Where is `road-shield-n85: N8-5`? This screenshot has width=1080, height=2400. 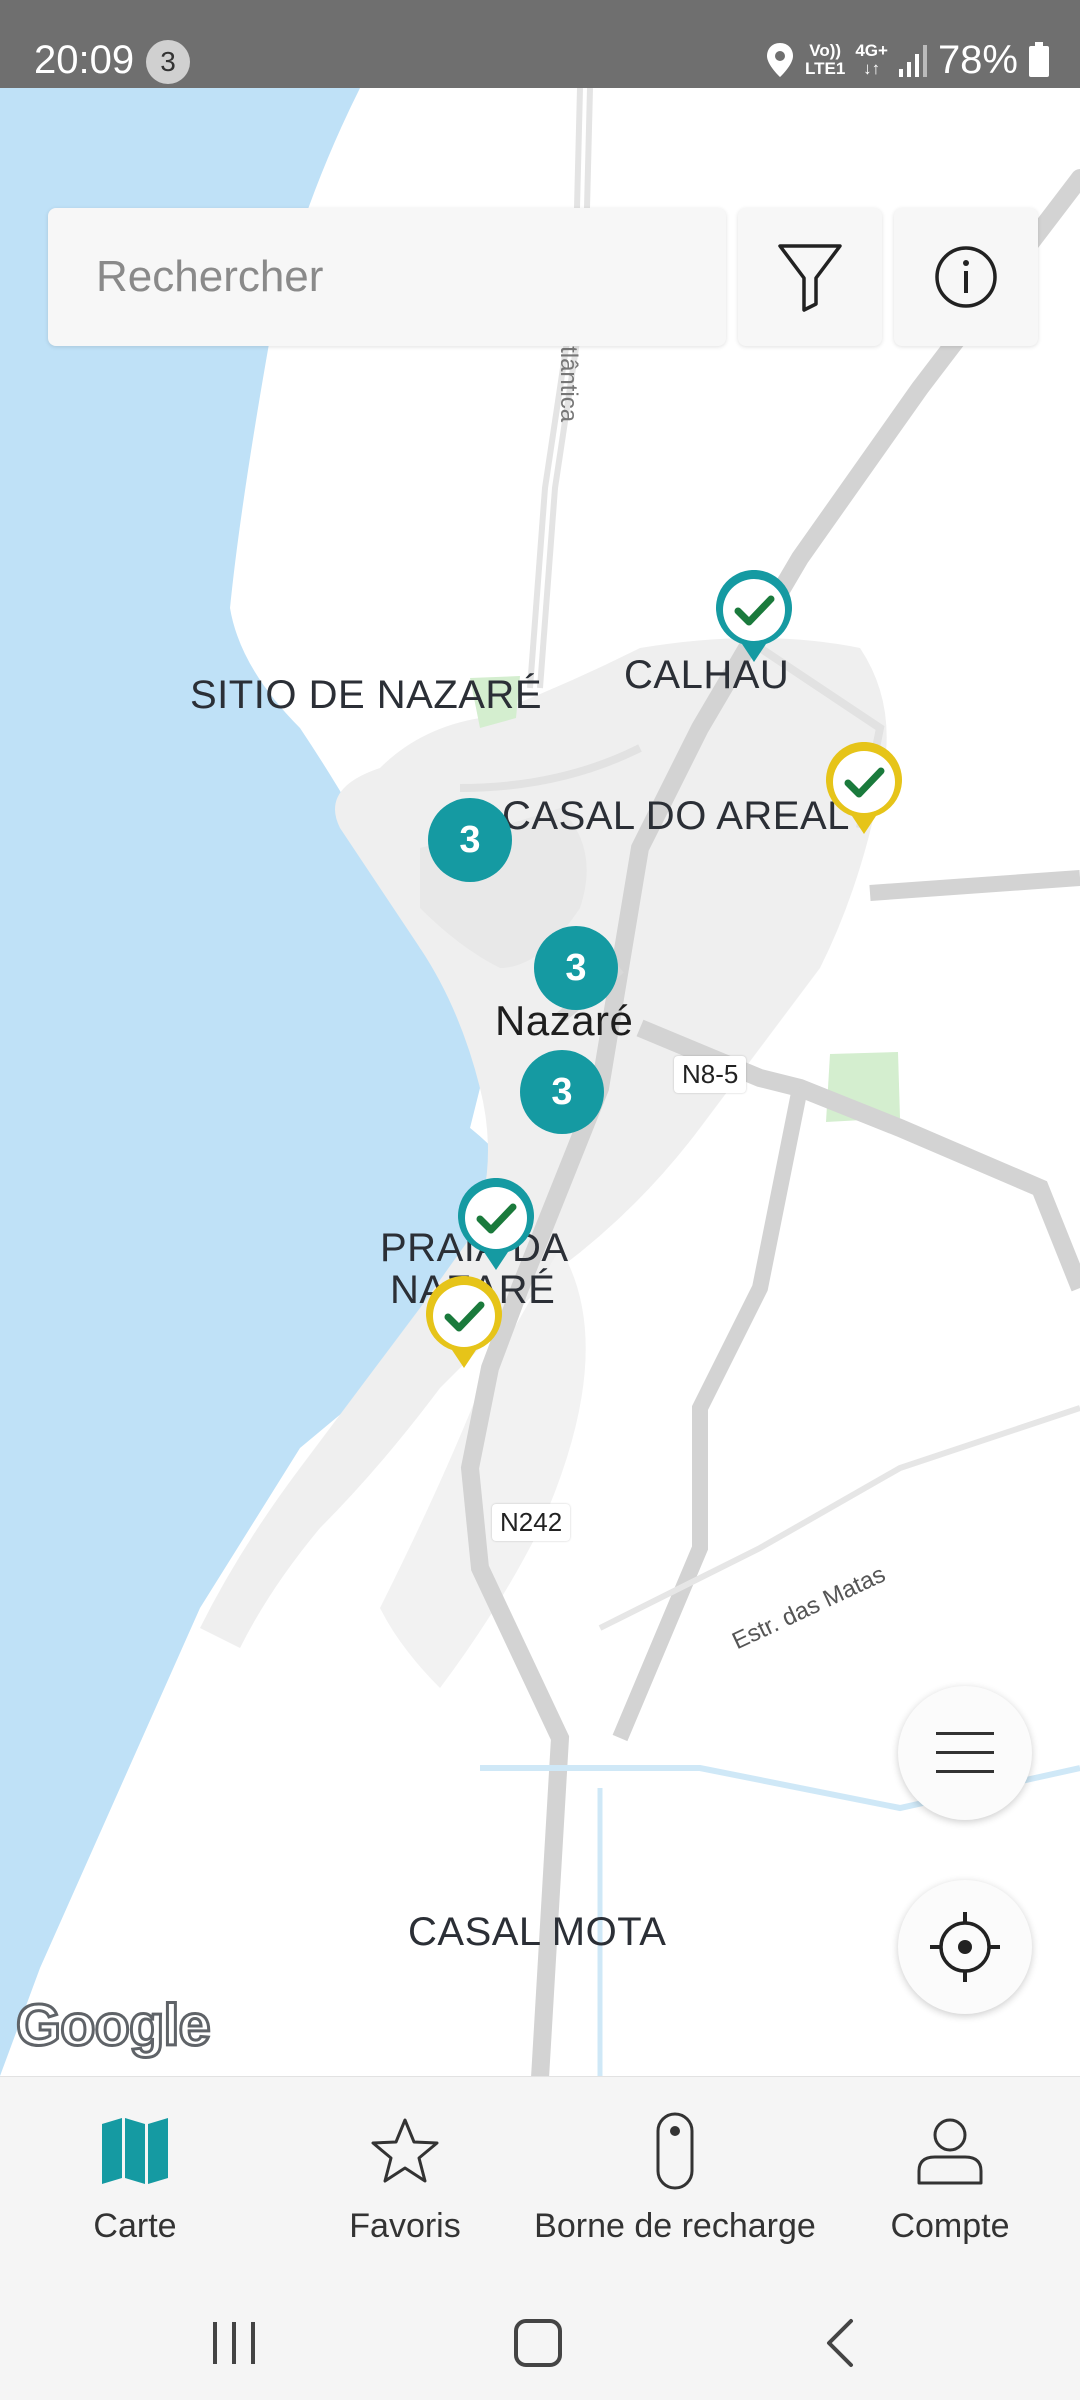
road-shield-n85: N8-5 is located at coordinates (710, 1074).